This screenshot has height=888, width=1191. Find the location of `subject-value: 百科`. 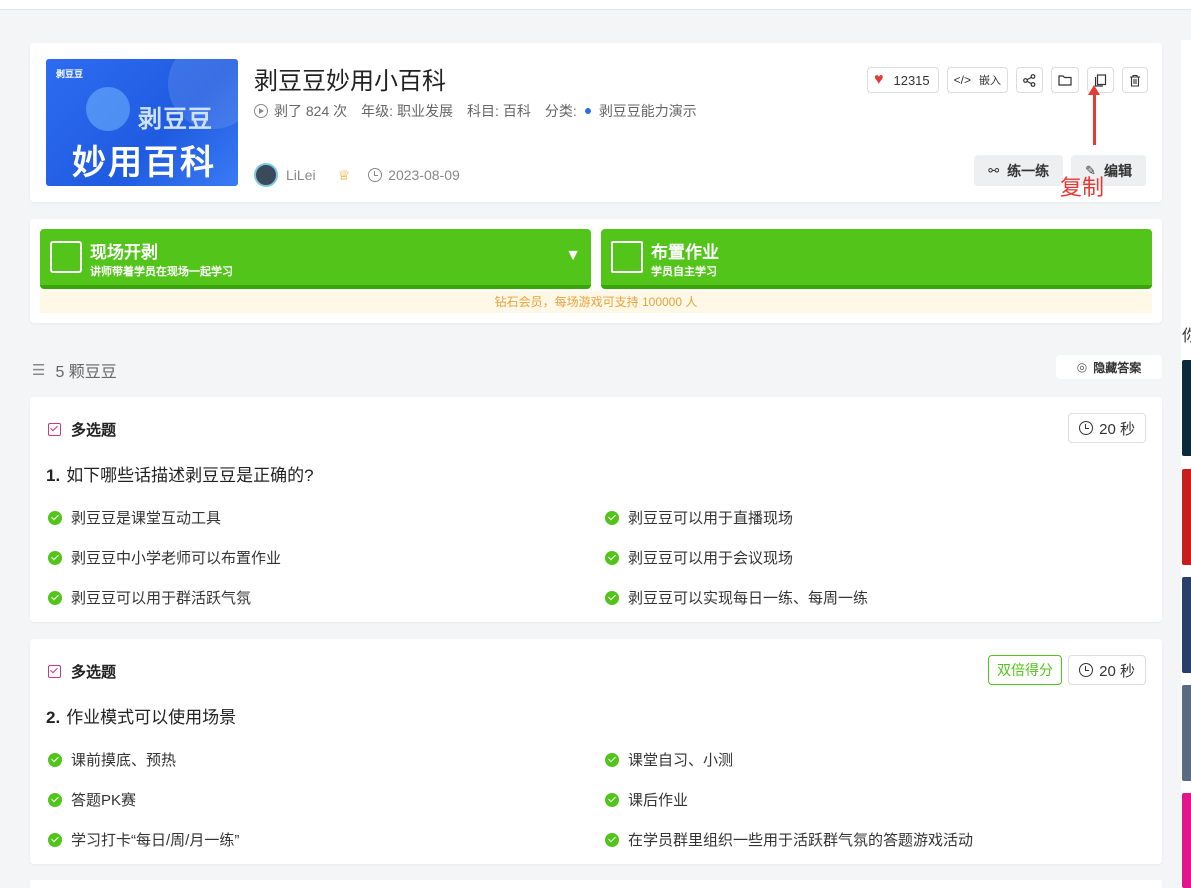

subject-value: 百科 is located at coordinates (516, 111).